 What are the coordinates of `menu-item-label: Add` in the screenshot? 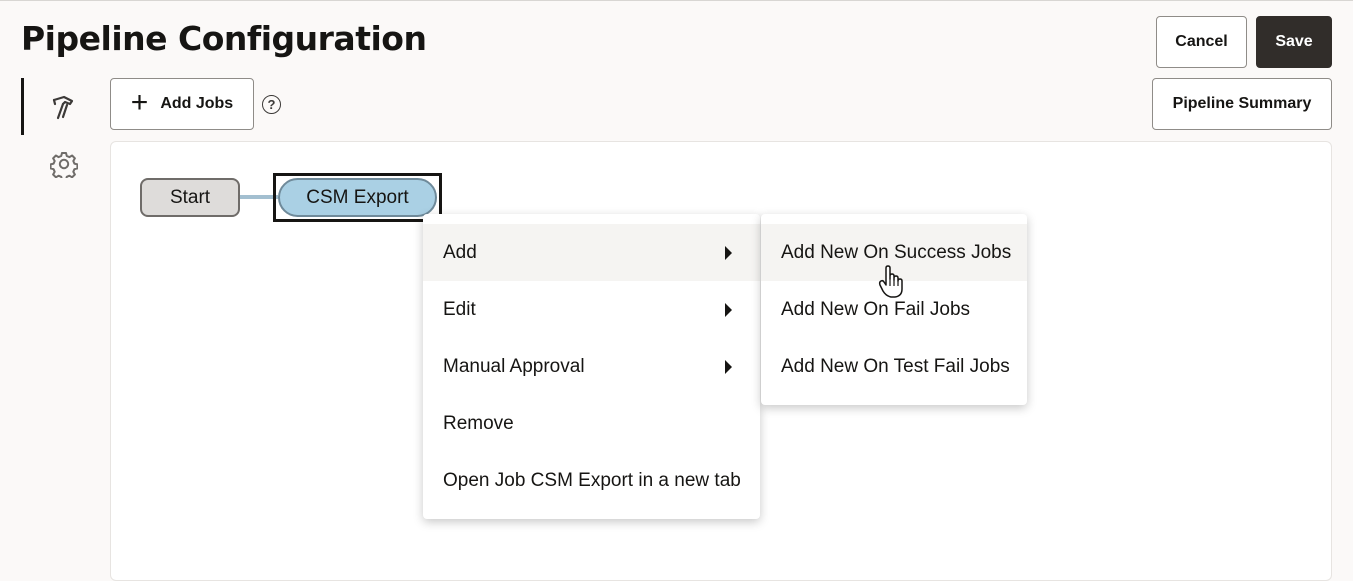 It's located at (460, 252).